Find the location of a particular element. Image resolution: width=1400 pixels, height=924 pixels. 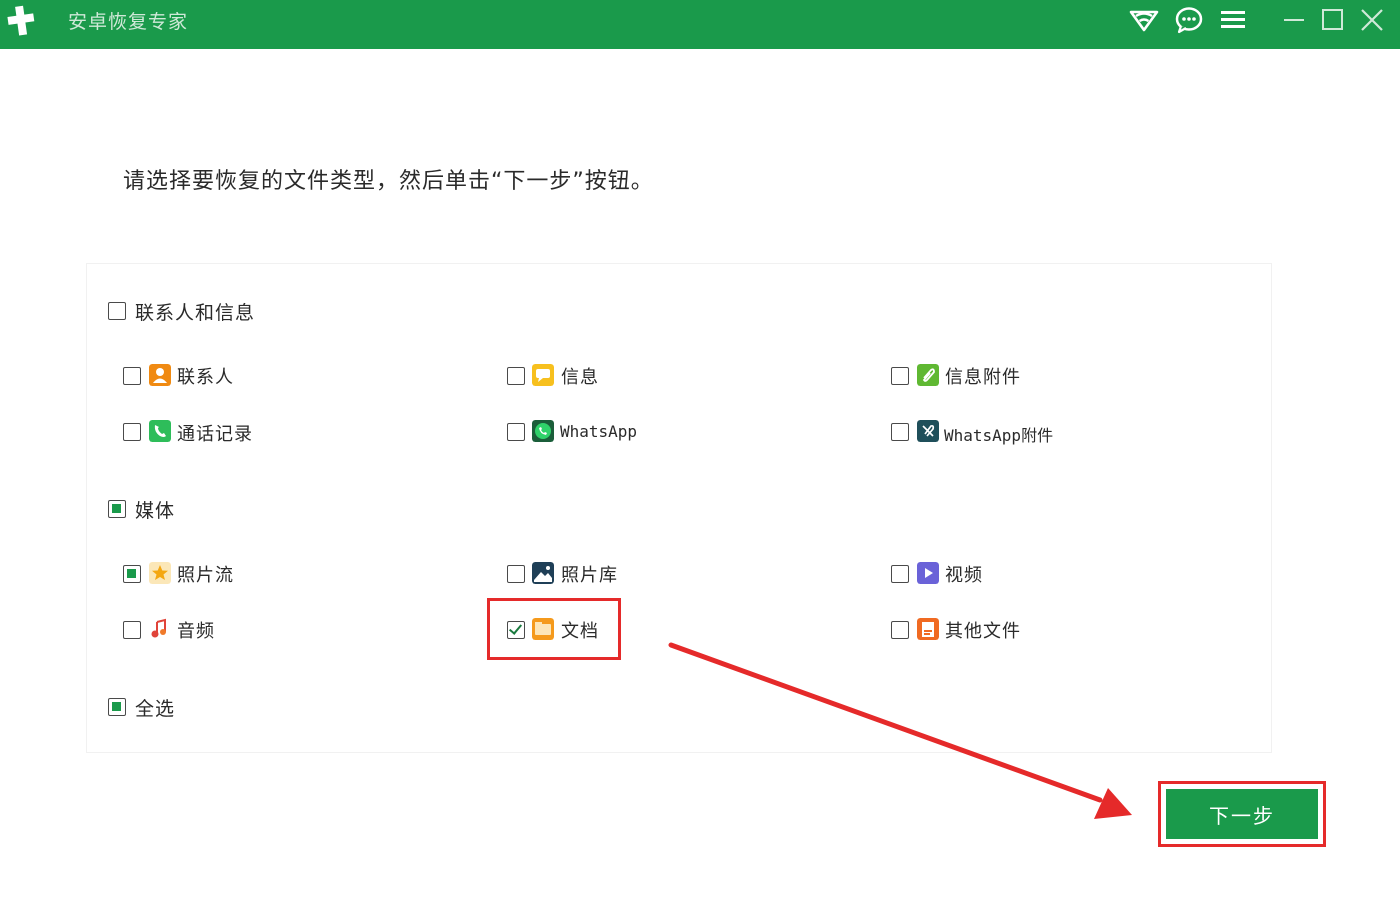

whatsapp-checkbox is located at coordinates (516, 432).